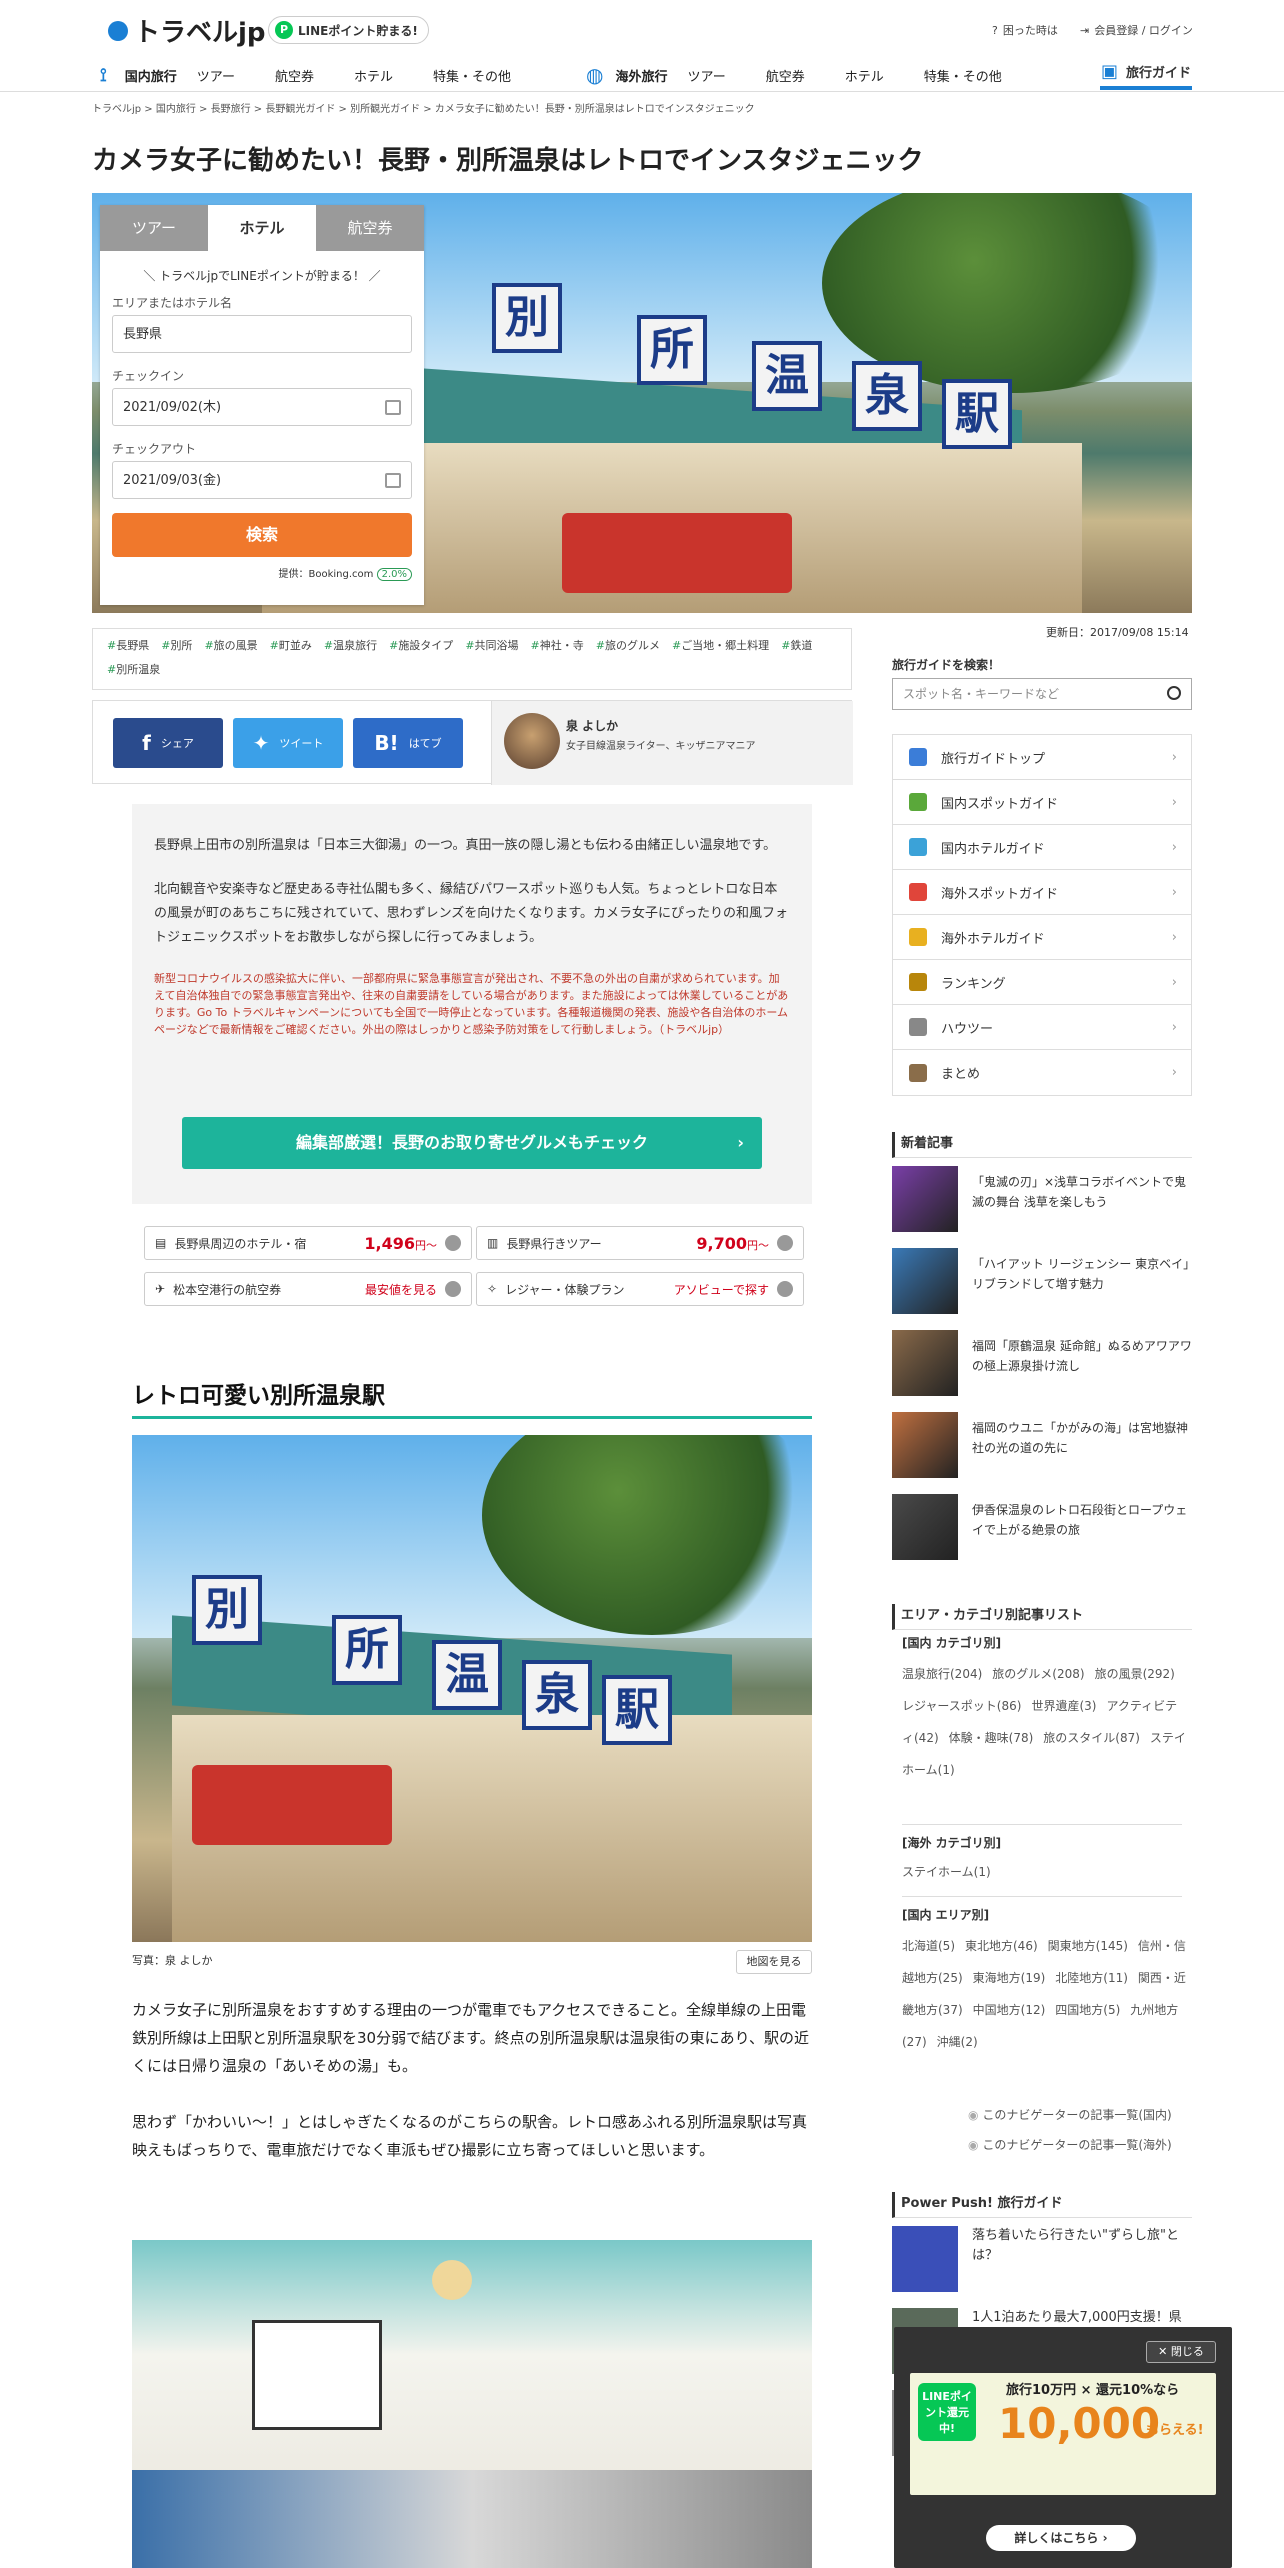 The height and width of the screenshot is (2568, 1284). I want to click on category-link: 中国地方(12), so click(1009, 2010).